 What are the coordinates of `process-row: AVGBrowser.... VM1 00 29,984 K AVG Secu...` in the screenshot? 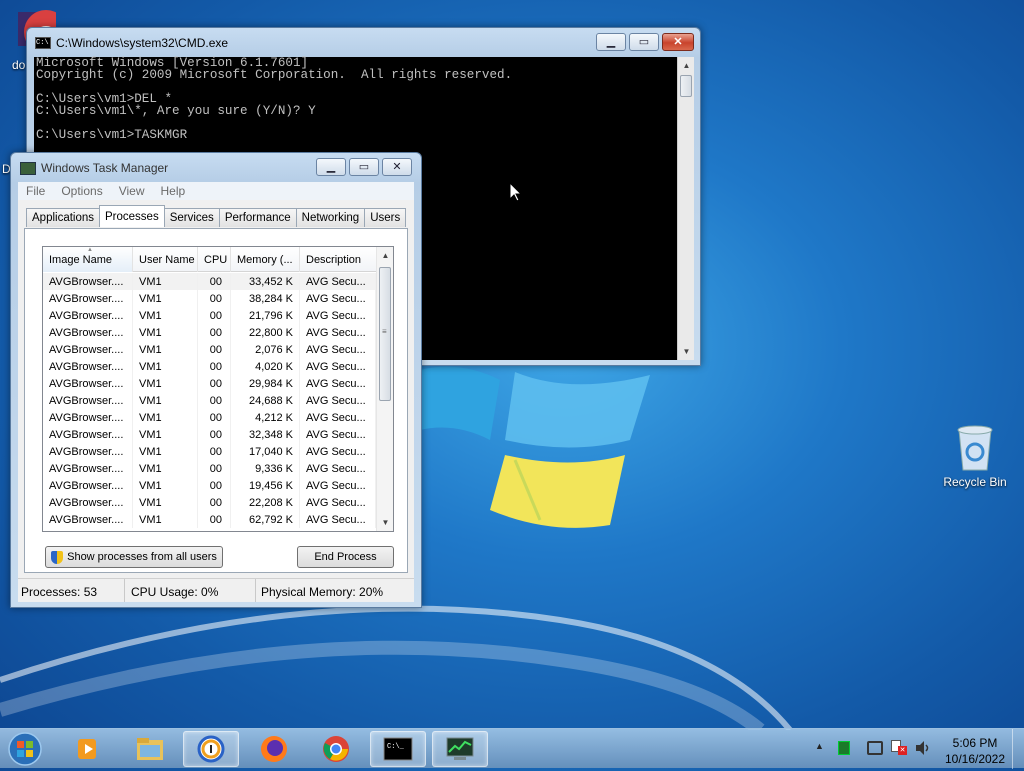 It's located at (209, 383).